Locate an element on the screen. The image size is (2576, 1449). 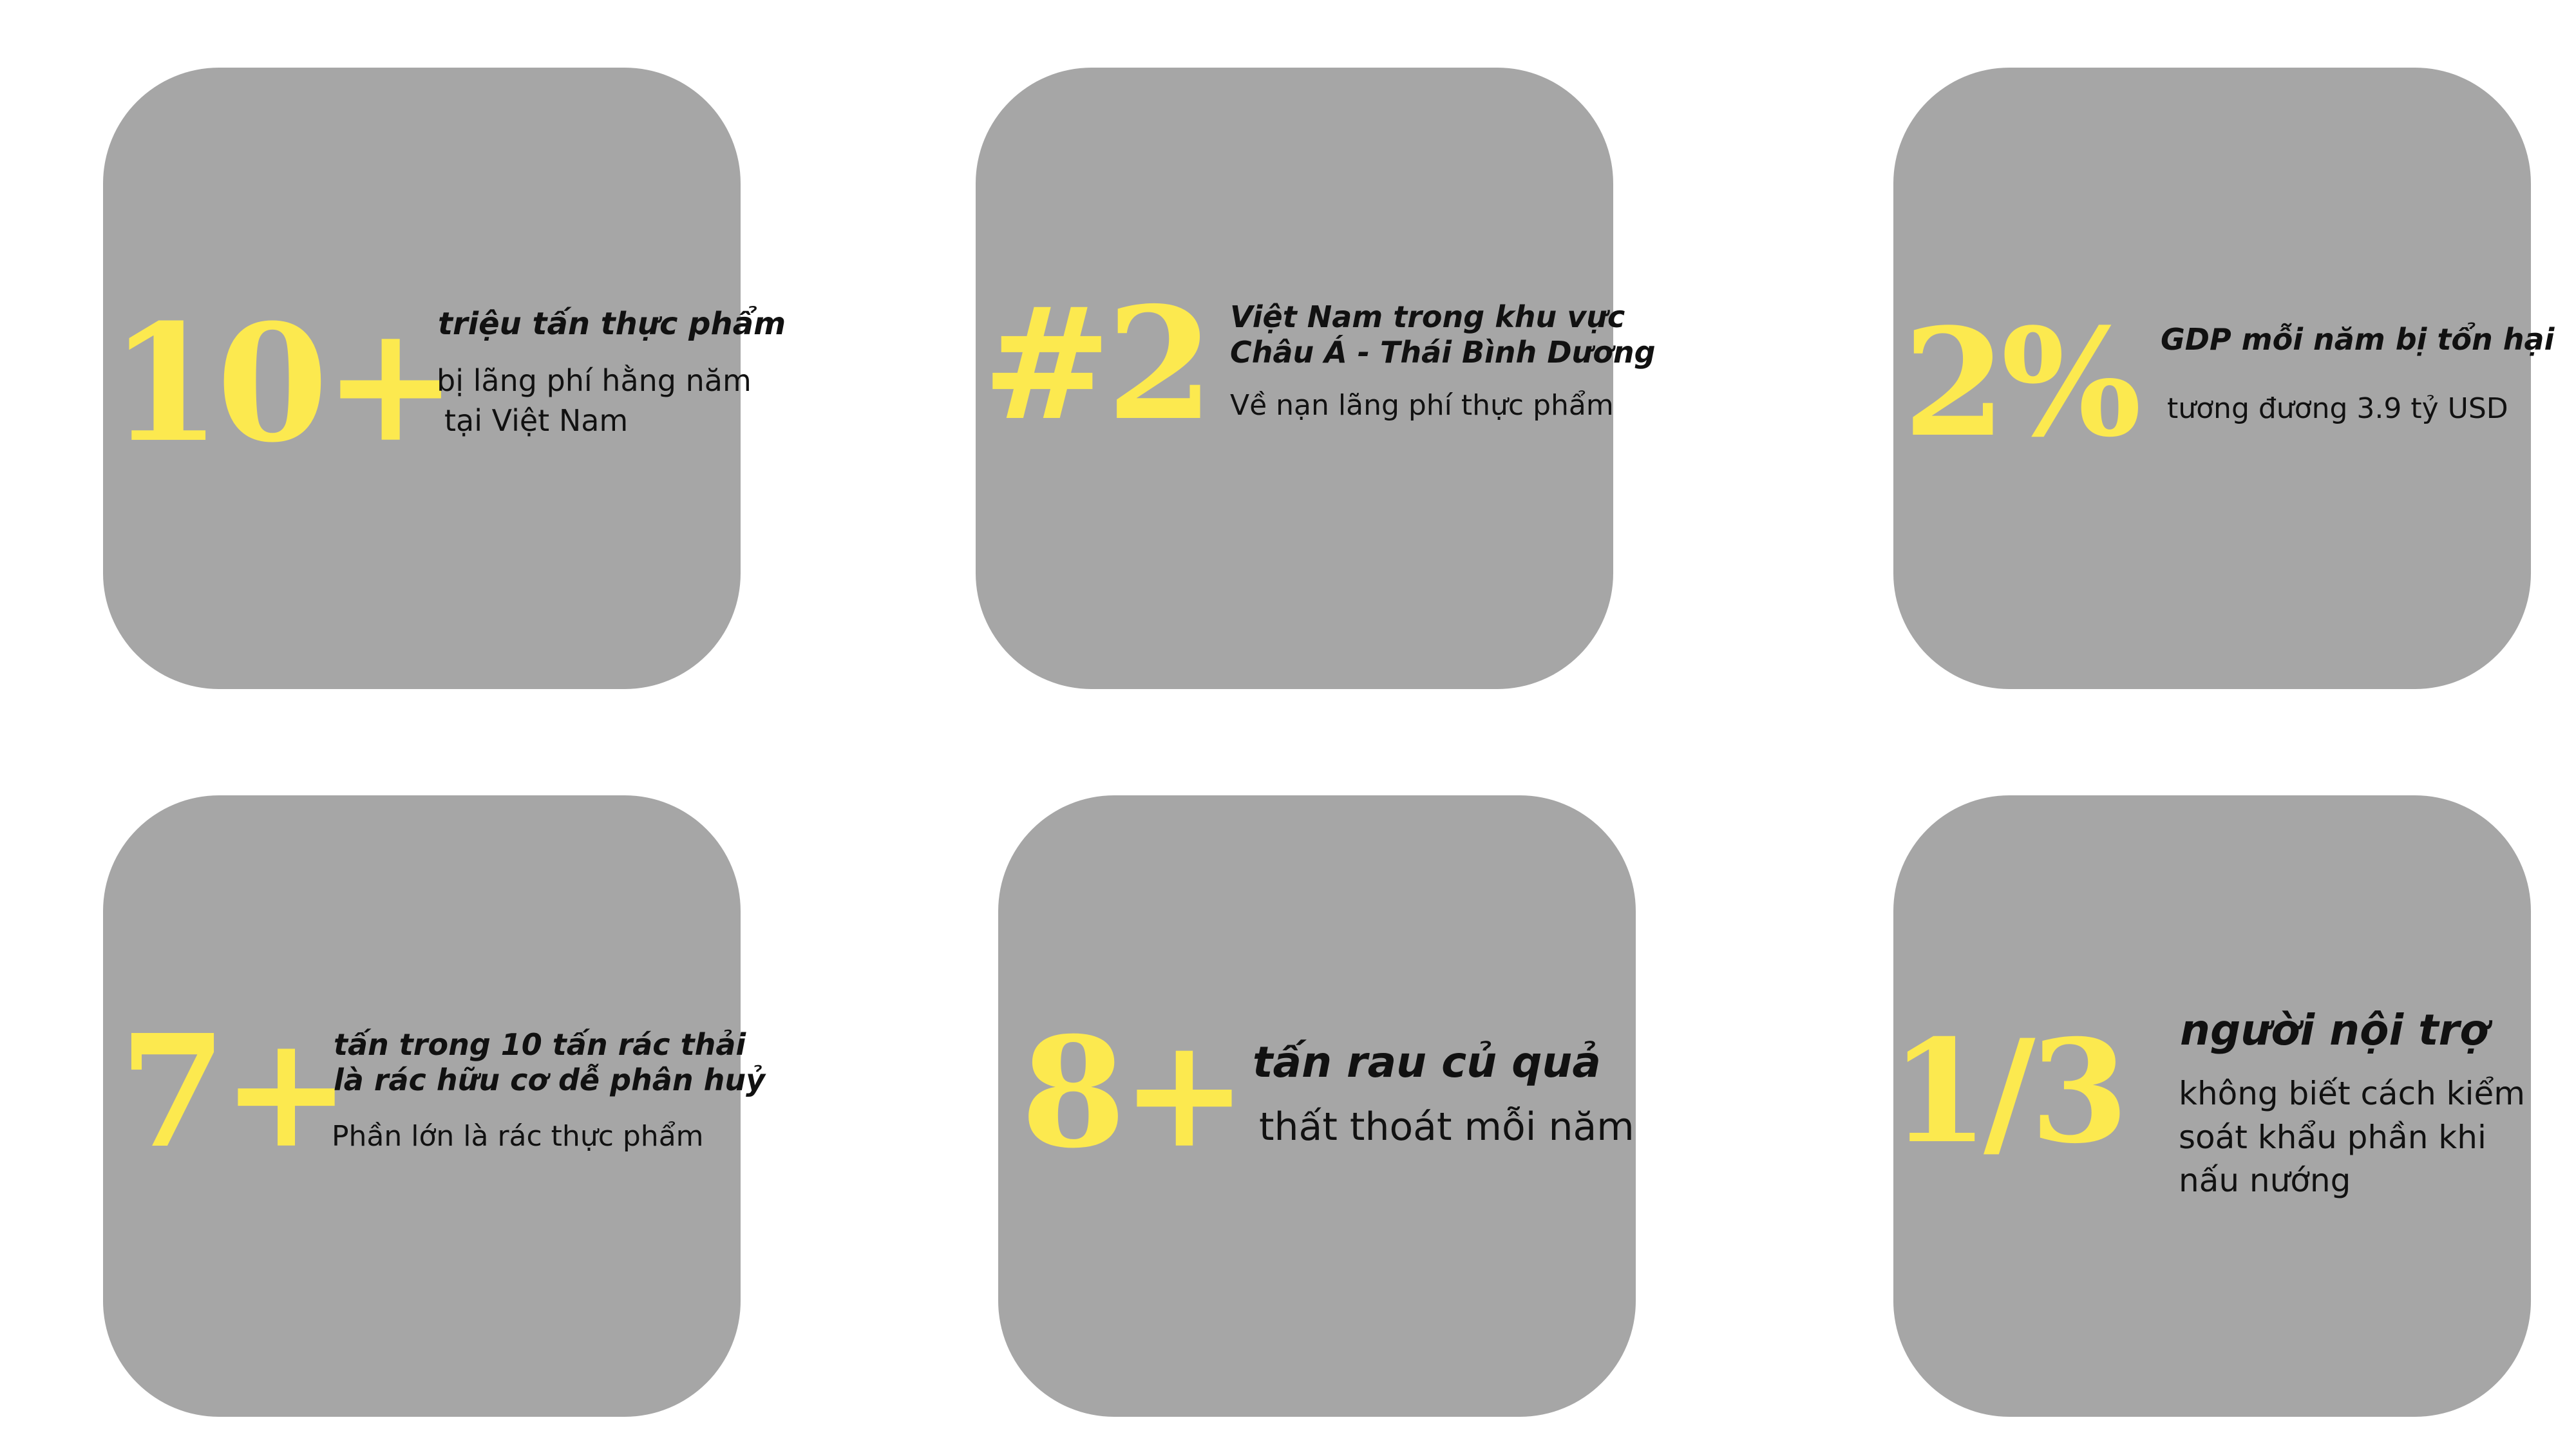
stat-description-line: tương đương 3.9 tỷ USD is located at coordinates (2337, 409).